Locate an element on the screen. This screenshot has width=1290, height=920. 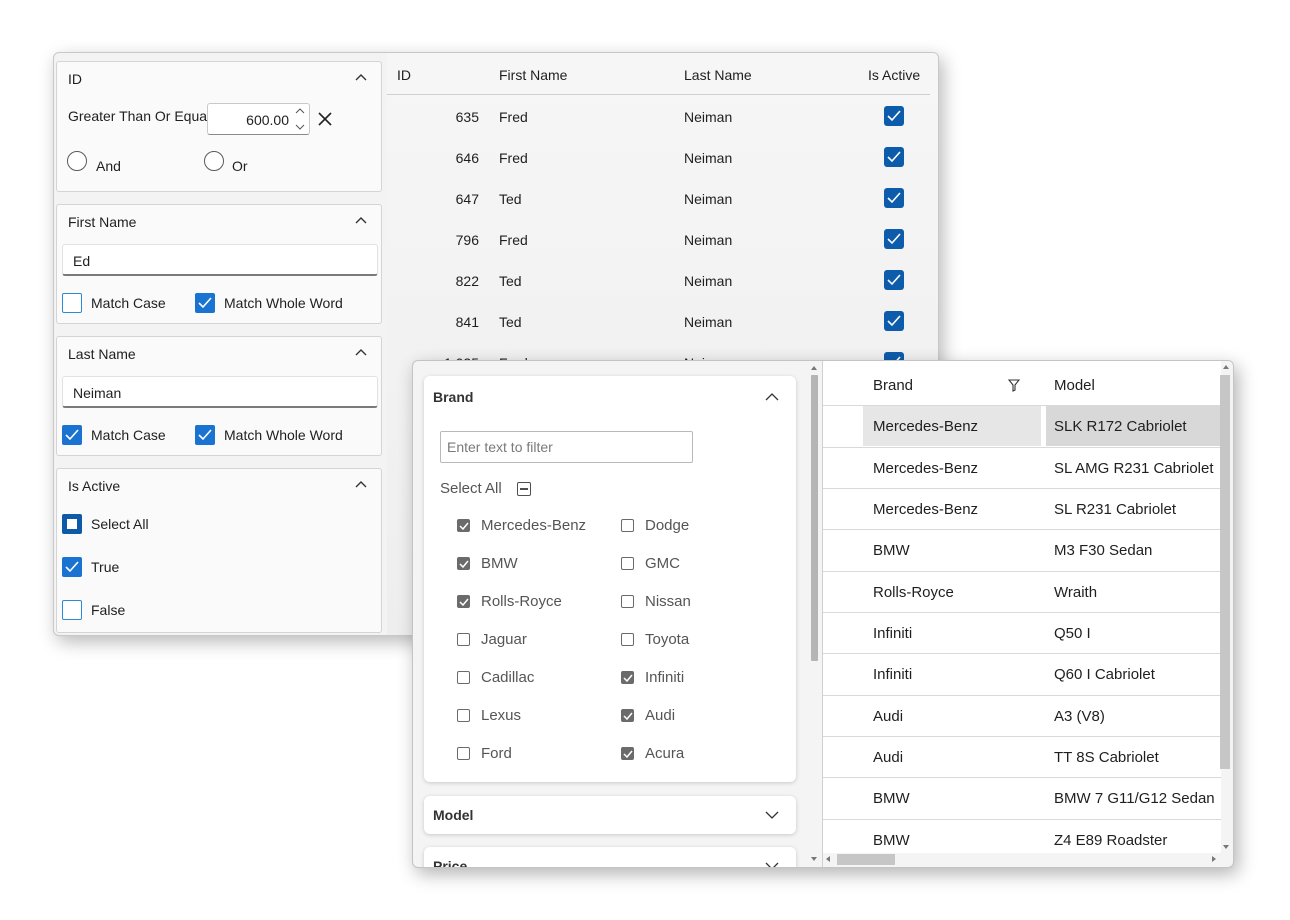
table-row: 646 Fred Neiman is located at coordinates (659, 157).